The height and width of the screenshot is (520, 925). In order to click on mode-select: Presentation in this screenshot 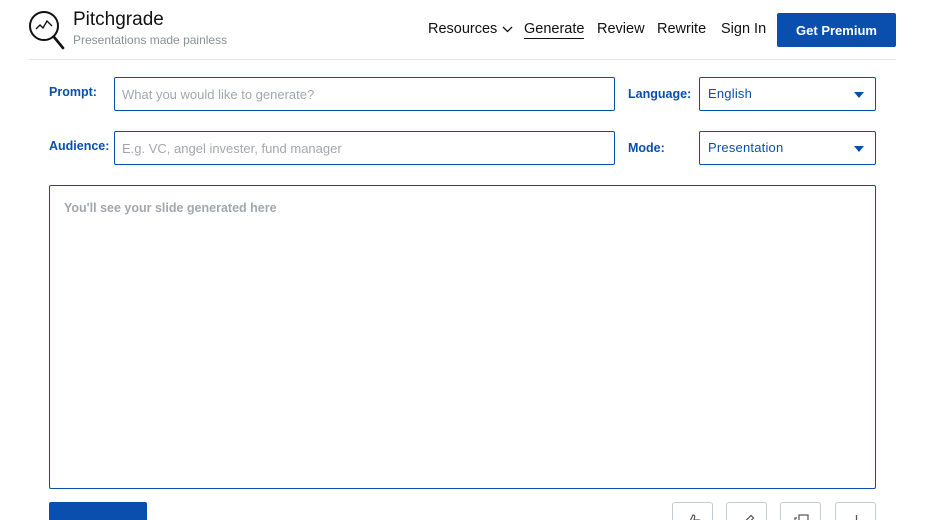, I will do `click(787, 148)`.